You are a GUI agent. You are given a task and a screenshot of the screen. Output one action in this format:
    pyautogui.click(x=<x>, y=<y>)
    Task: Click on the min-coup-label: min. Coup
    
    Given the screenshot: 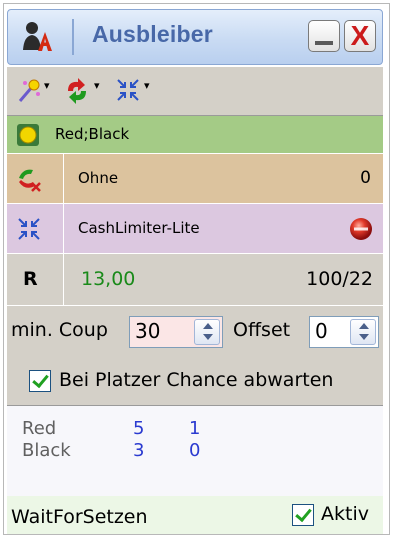 What is the action you would take?
    pyautogui.click(x=59, y=330)
    